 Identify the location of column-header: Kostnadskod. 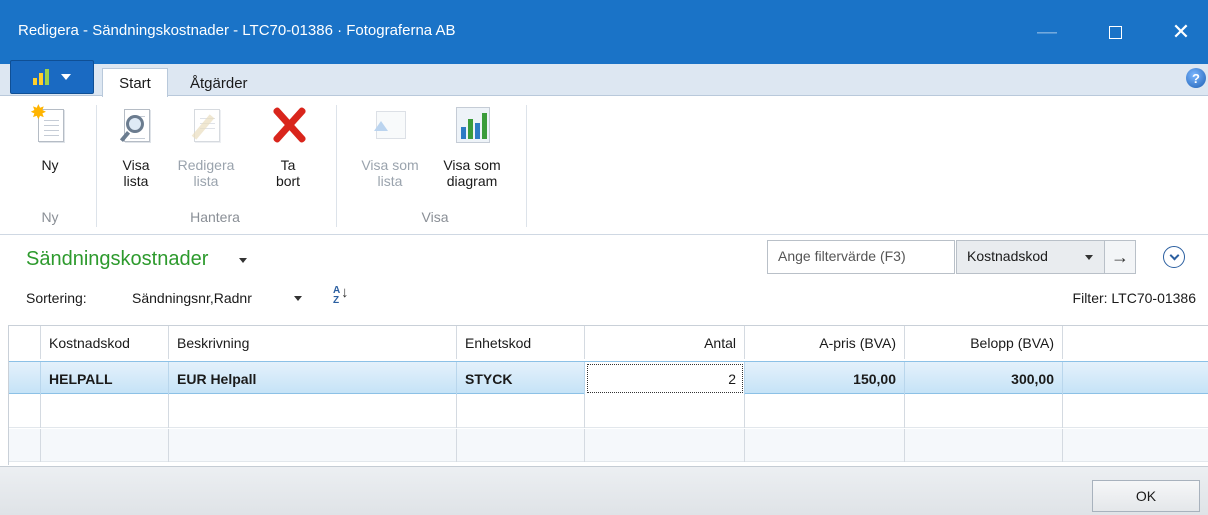
(105, 342).